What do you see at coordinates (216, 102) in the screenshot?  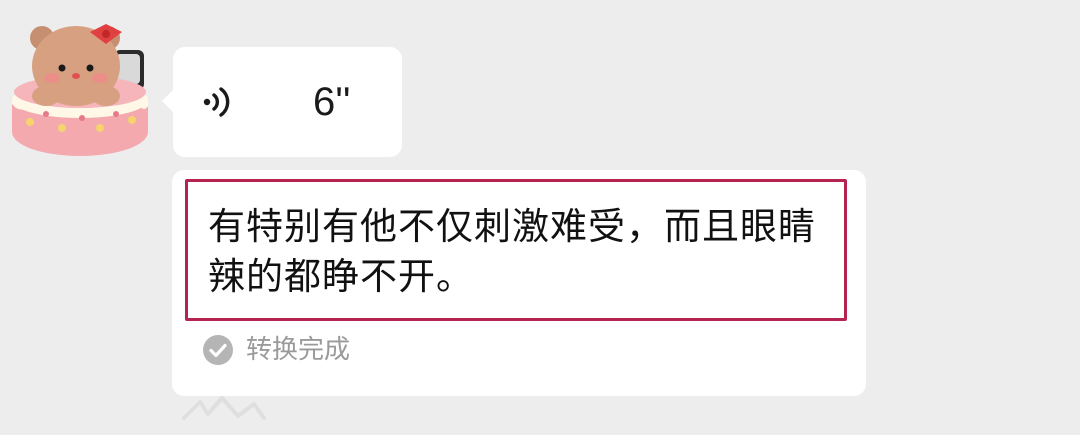 I see `voice-wave-icon` at bounding box center [216, 102].